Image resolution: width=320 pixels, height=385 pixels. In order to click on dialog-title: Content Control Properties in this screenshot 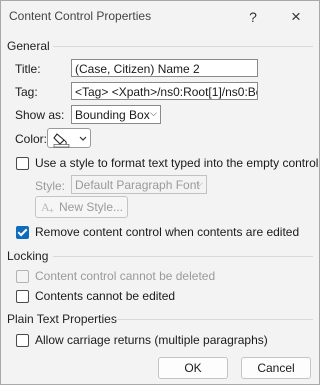, I will do `click(80, 16)`.